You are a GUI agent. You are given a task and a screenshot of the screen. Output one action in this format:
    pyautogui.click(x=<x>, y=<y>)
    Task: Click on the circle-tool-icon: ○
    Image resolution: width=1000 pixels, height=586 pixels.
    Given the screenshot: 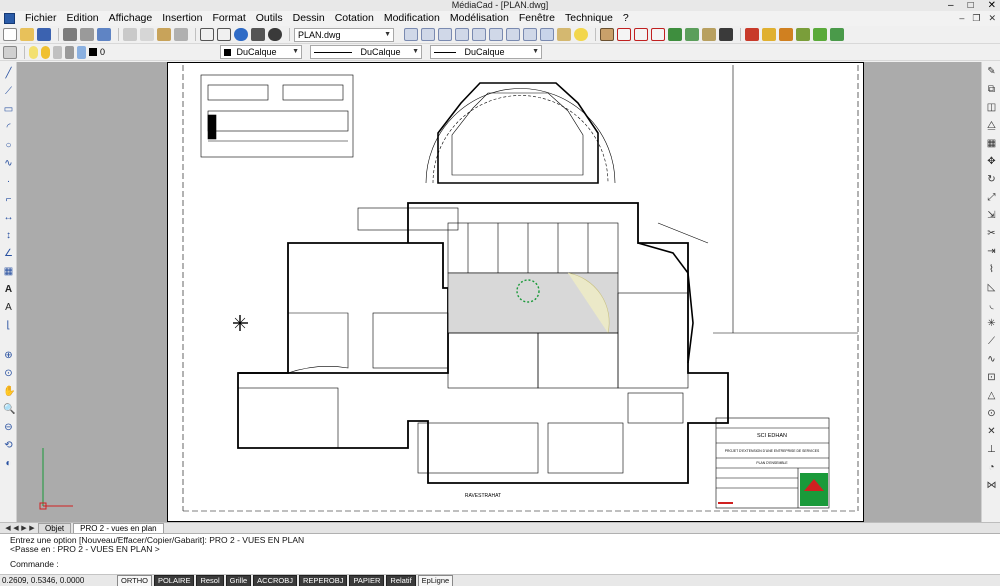 What is the action you would take?
    pyautogui.click(x=8, y=145)
    